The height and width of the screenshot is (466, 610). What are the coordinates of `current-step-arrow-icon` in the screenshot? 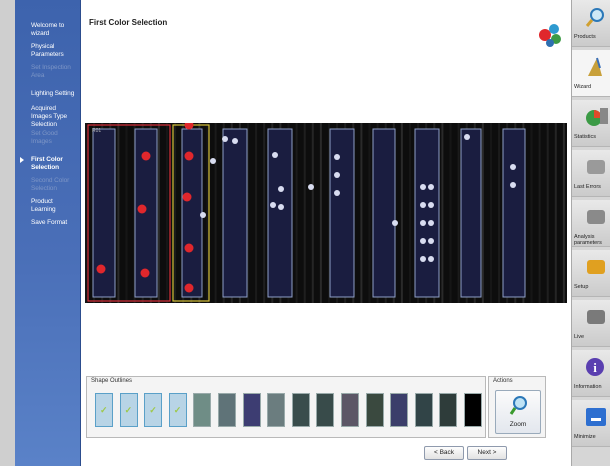 It's located at (22, 160).